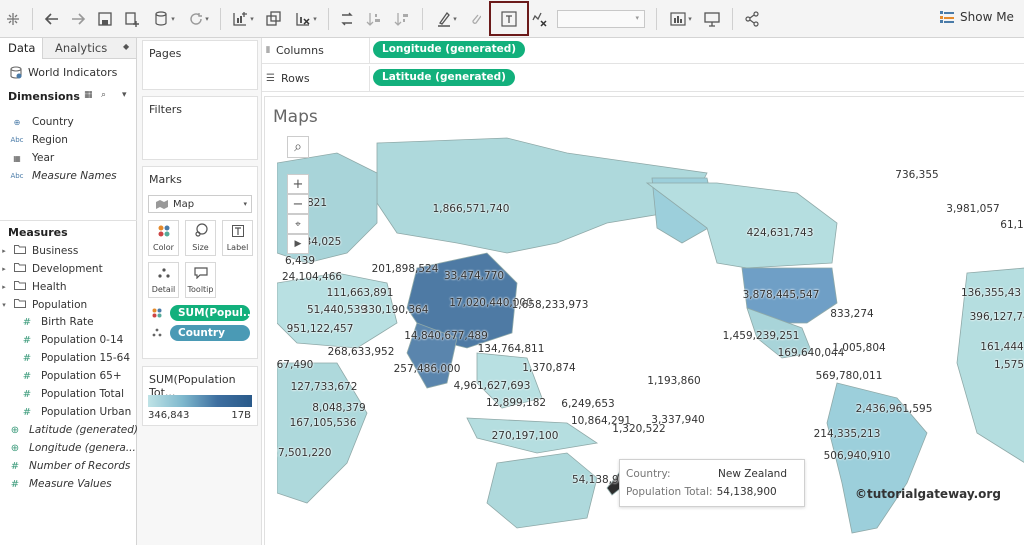  I want to click on collapse-pane-icon: ◆, so click(126, 46).